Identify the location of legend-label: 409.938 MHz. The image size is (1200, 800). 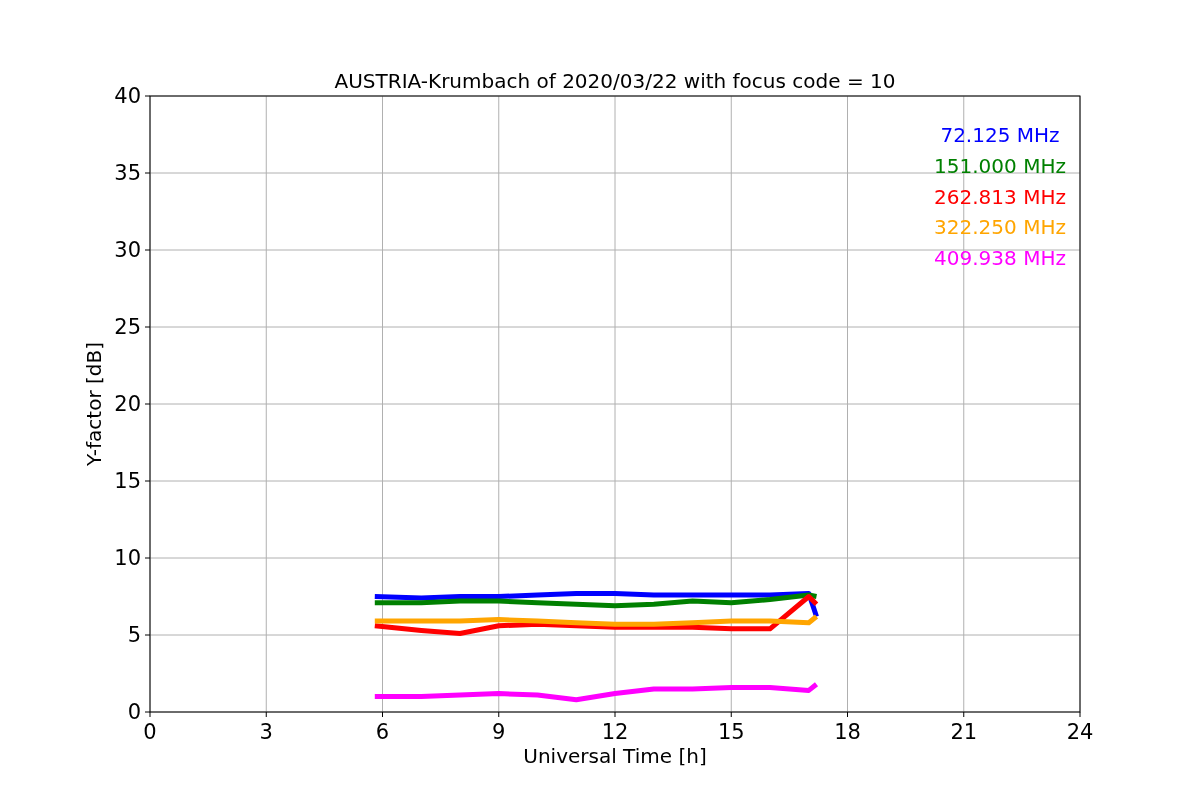
(1000, 258).